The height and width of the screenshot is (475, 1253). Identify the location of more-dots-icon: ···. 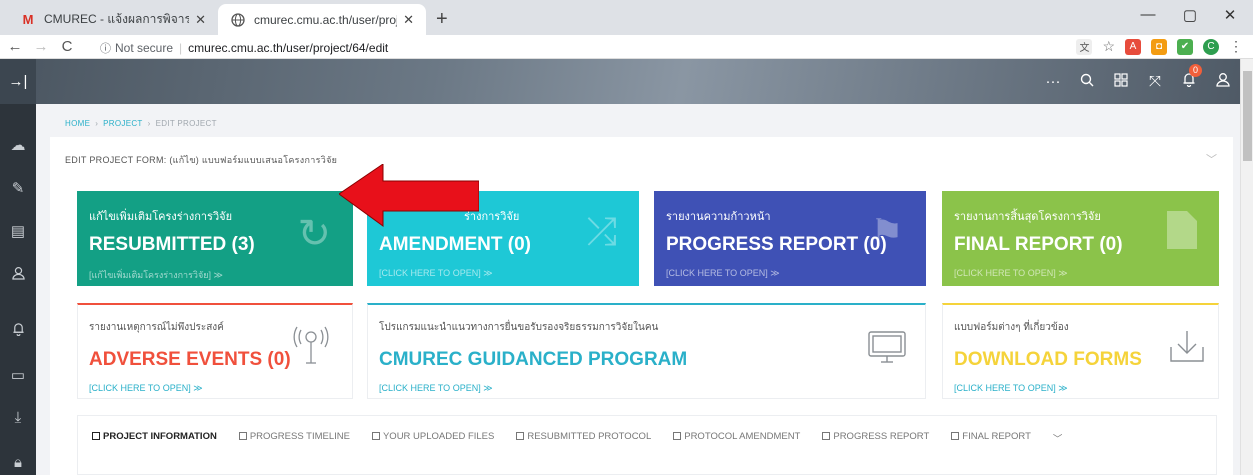
(1053, 81).